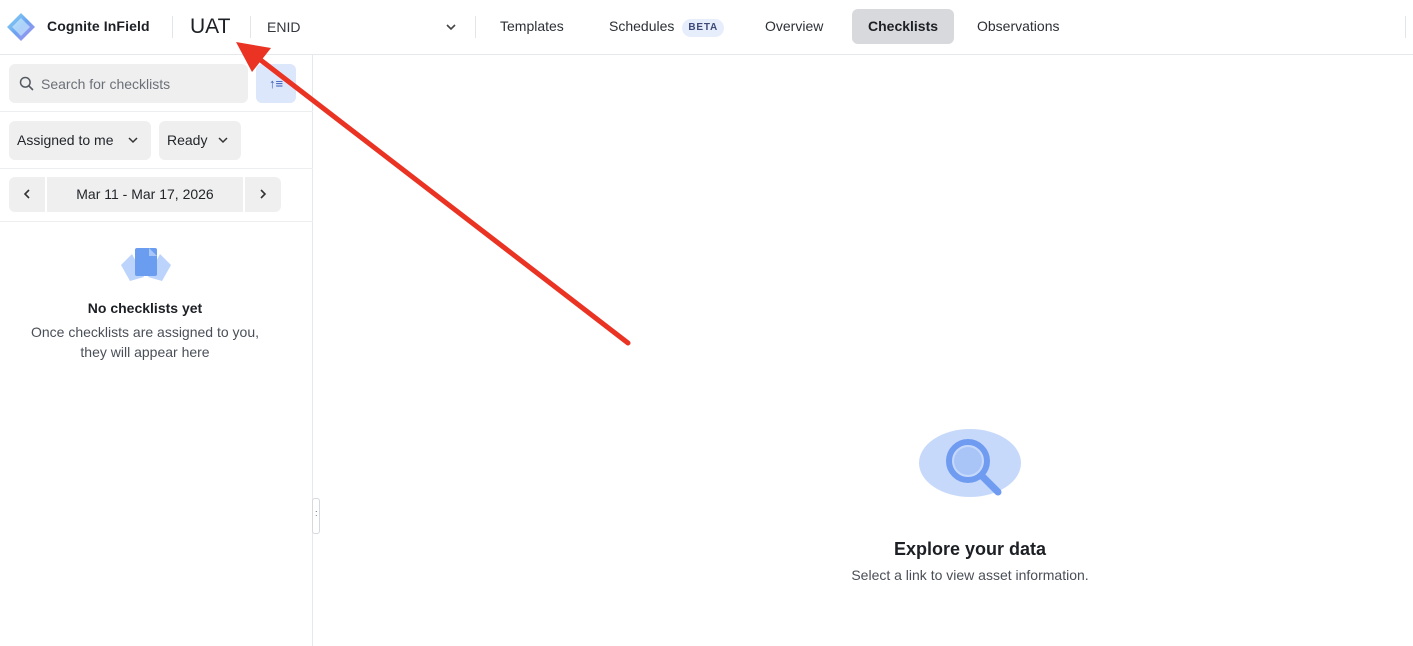 The image size is (1413, 646). Describe the element at coordinates (98, 26) in the screenshot. I see `app-title: Cognite InField` at that location.